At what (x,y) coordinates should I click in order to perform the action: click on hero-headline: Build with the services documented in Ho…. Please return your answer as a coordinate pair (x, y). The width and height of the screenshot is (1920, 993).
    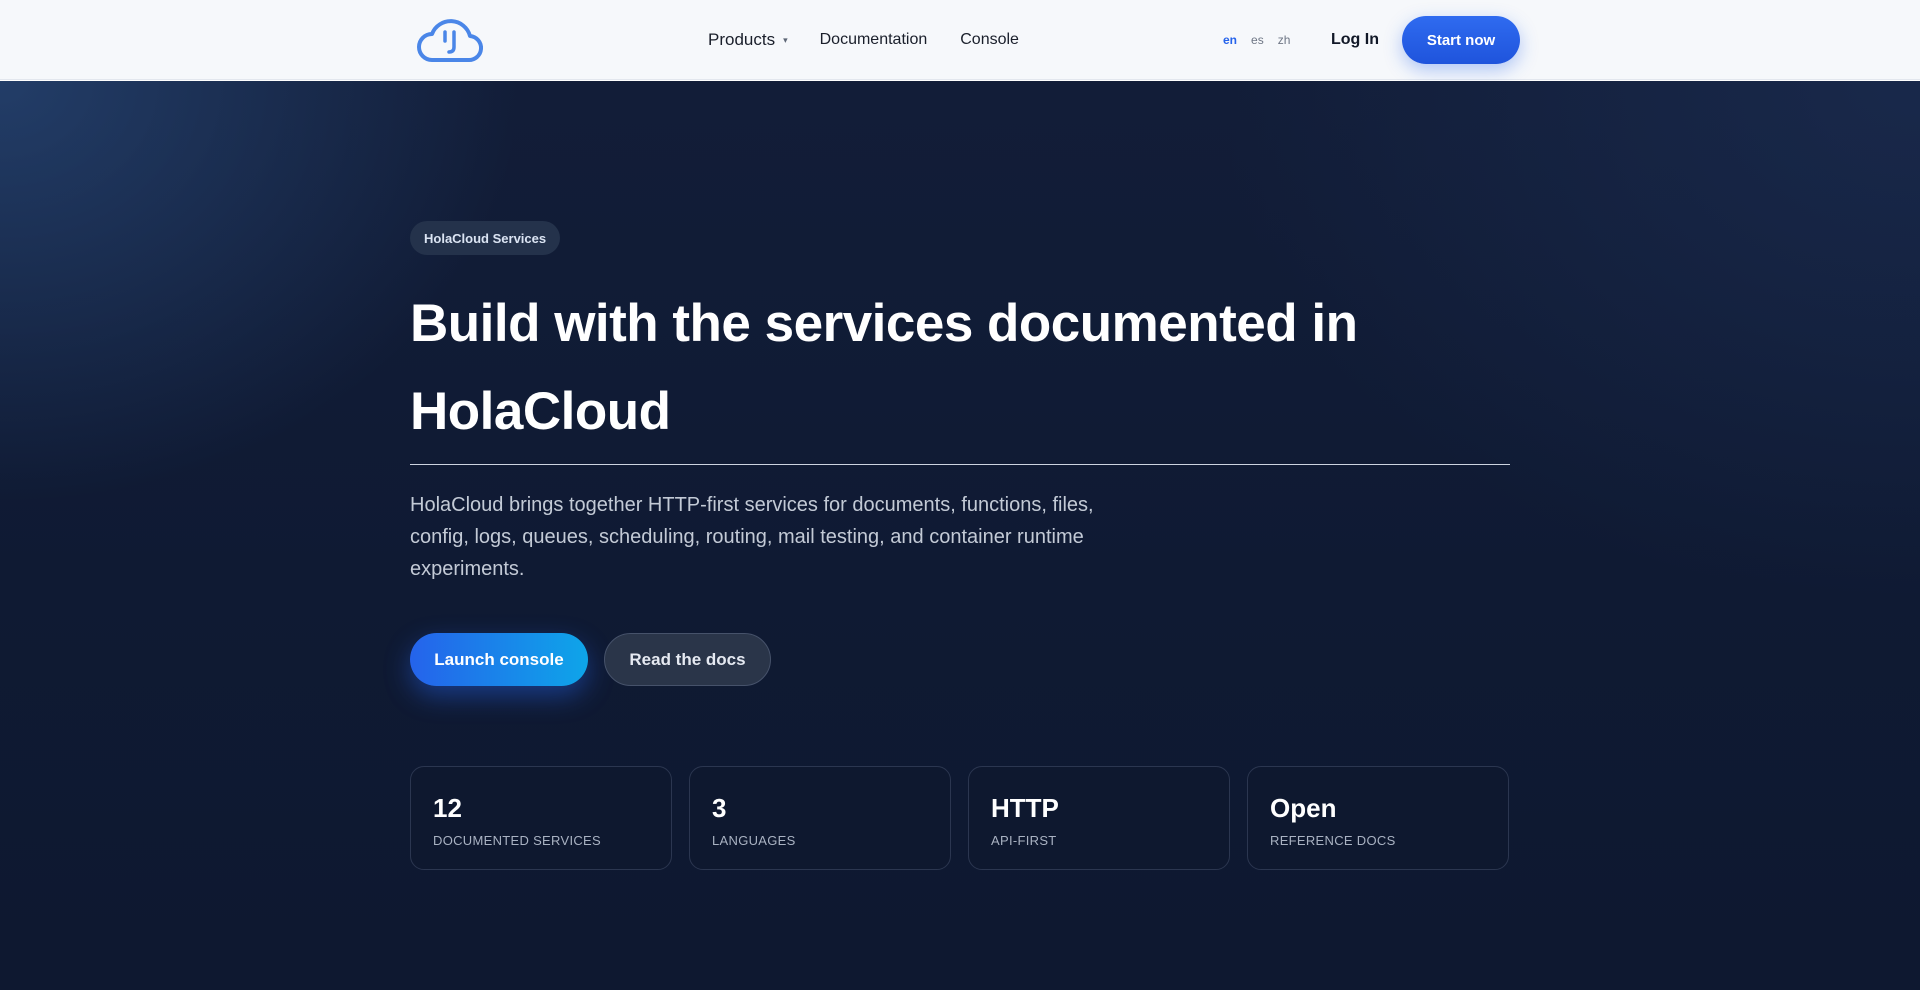
    Looking at the image, I should click on (884, 367).